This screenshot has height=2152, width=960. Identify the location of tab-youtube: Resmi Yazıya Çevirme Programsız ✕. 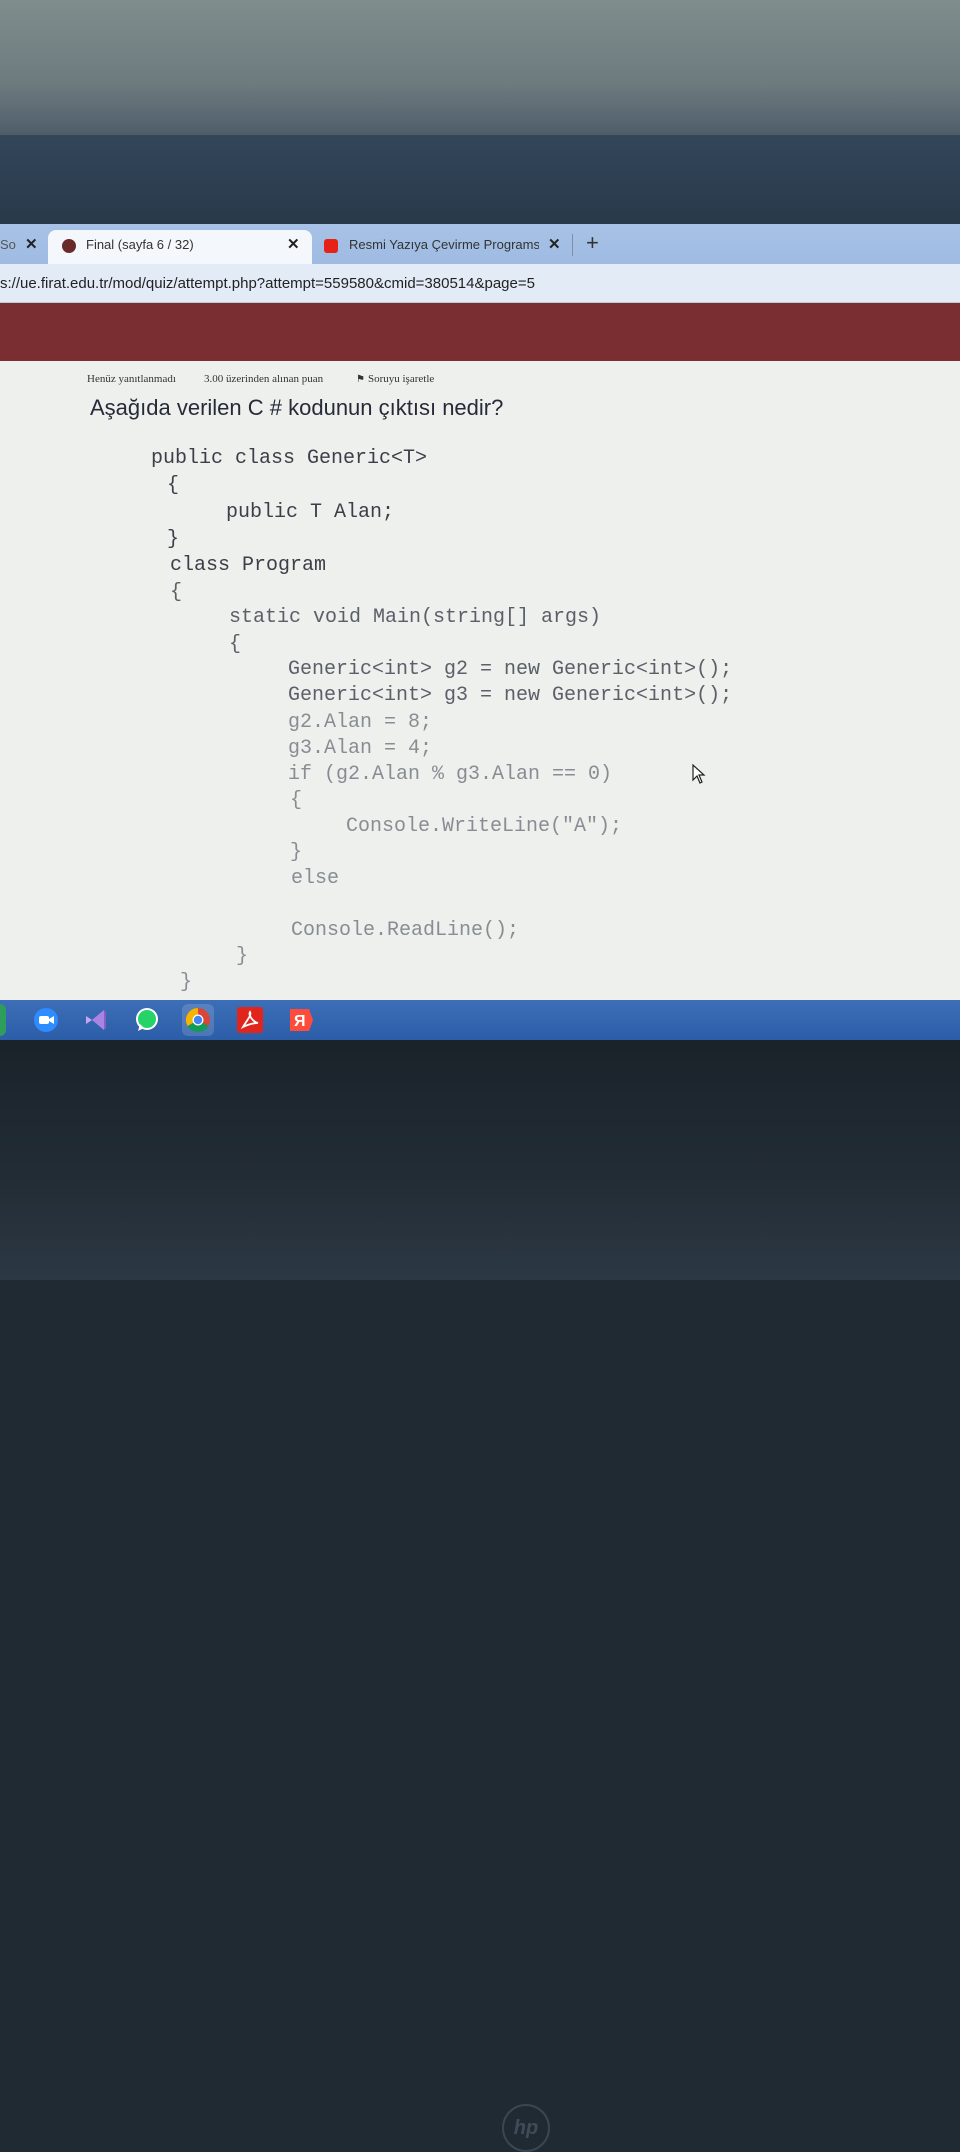
(443, 247).